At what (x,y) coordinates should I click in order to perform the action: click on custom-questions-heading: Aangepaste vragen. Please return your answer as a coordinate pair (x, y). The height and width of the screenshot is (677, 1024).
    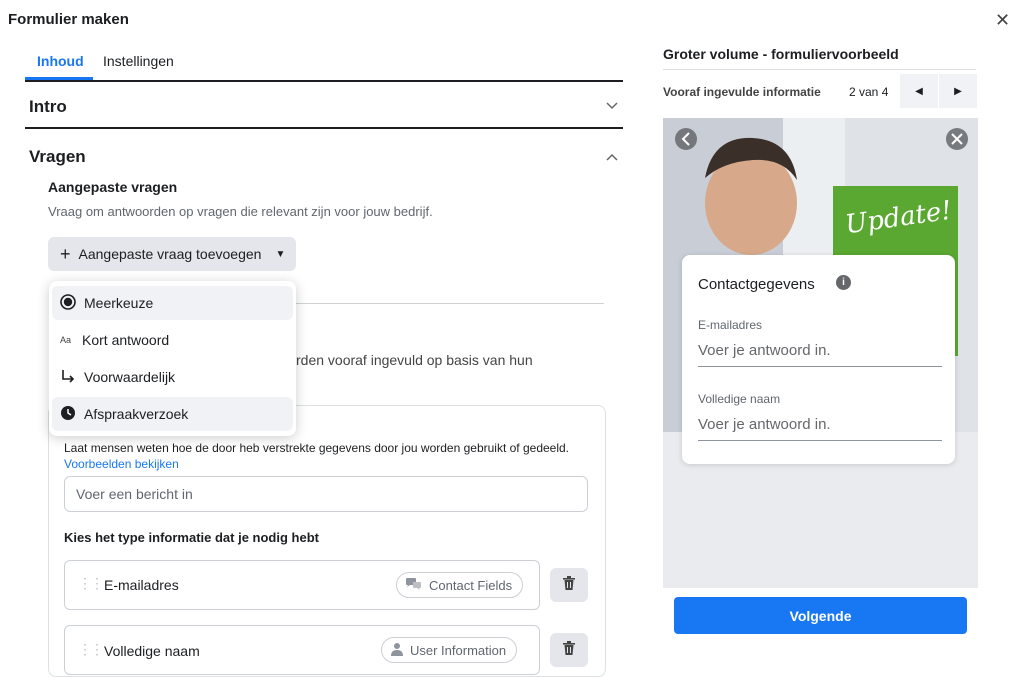
    Looking at the image, I should click on (113, 187).